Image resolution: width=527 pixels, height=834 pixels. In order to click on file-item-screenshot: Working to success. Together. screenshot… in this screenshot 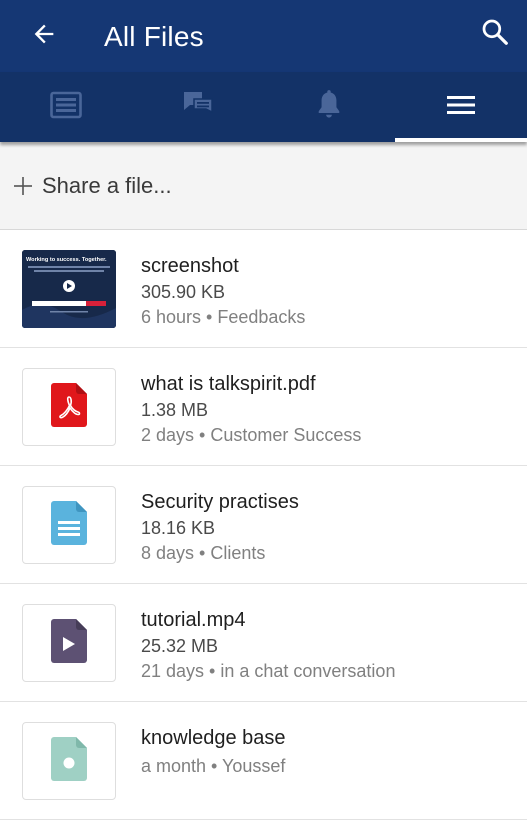, I will do `click(263, 289)`.